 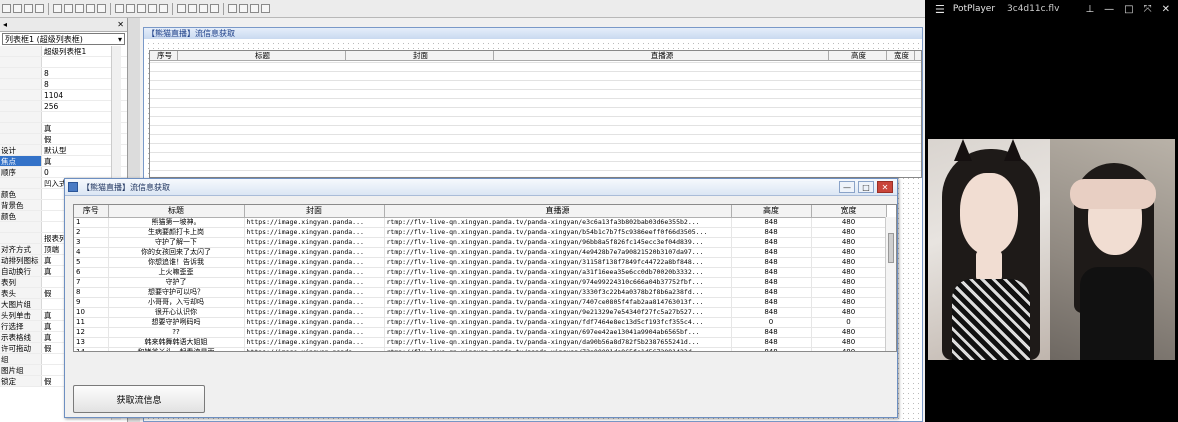 I want to click on property-row: 焦点真, so click(x=63, y=161).